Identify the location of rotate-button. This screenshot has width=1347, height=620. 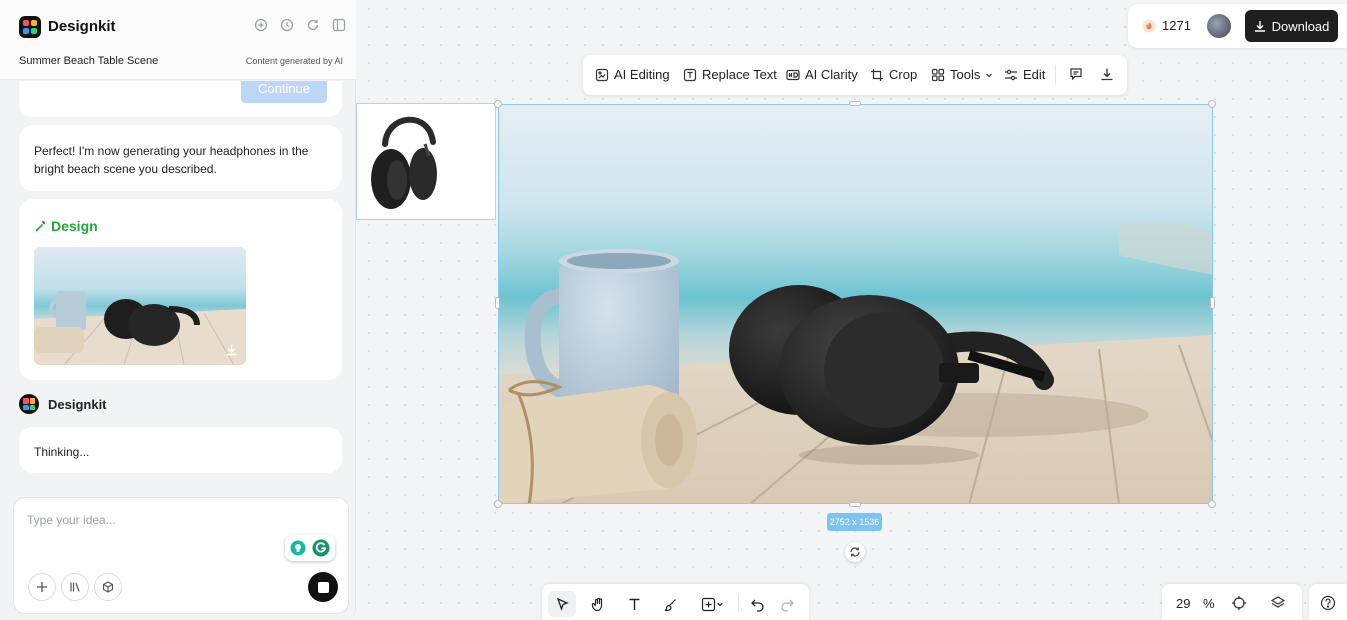
(855, 552).